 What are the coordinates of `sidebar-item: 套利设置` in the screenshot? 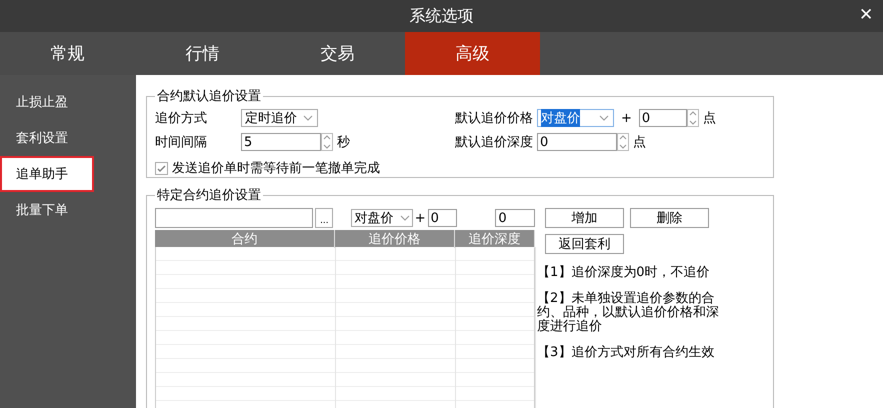 It's located at (68, 138).